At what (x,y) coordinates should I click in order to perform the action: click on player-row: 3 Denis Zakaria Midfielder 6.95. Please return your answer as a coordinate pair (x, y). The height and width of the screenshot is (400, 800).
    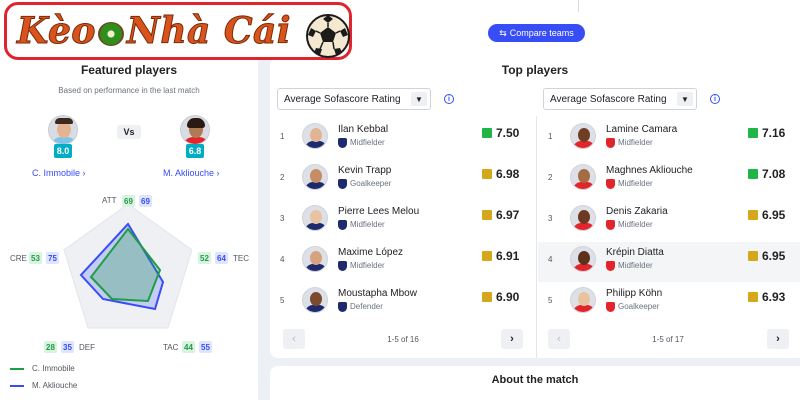
    Looking at the image, I should click on (669, 221).